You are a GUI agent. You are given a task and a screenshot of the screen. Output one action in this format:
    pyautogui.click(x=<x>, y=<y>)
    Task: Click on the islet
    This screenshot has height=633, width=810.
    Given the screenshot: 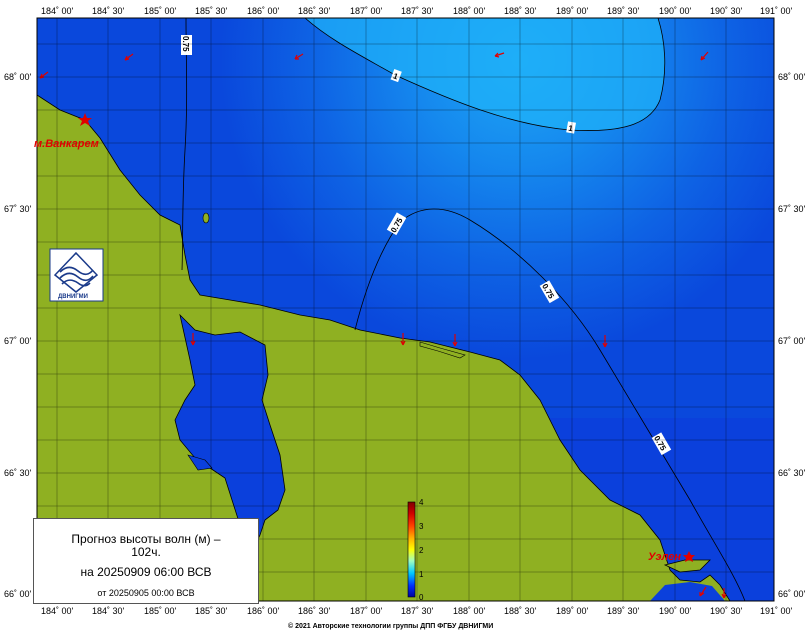 What is the action you would take?
    pyautogui.click(x=206, y=218)
    